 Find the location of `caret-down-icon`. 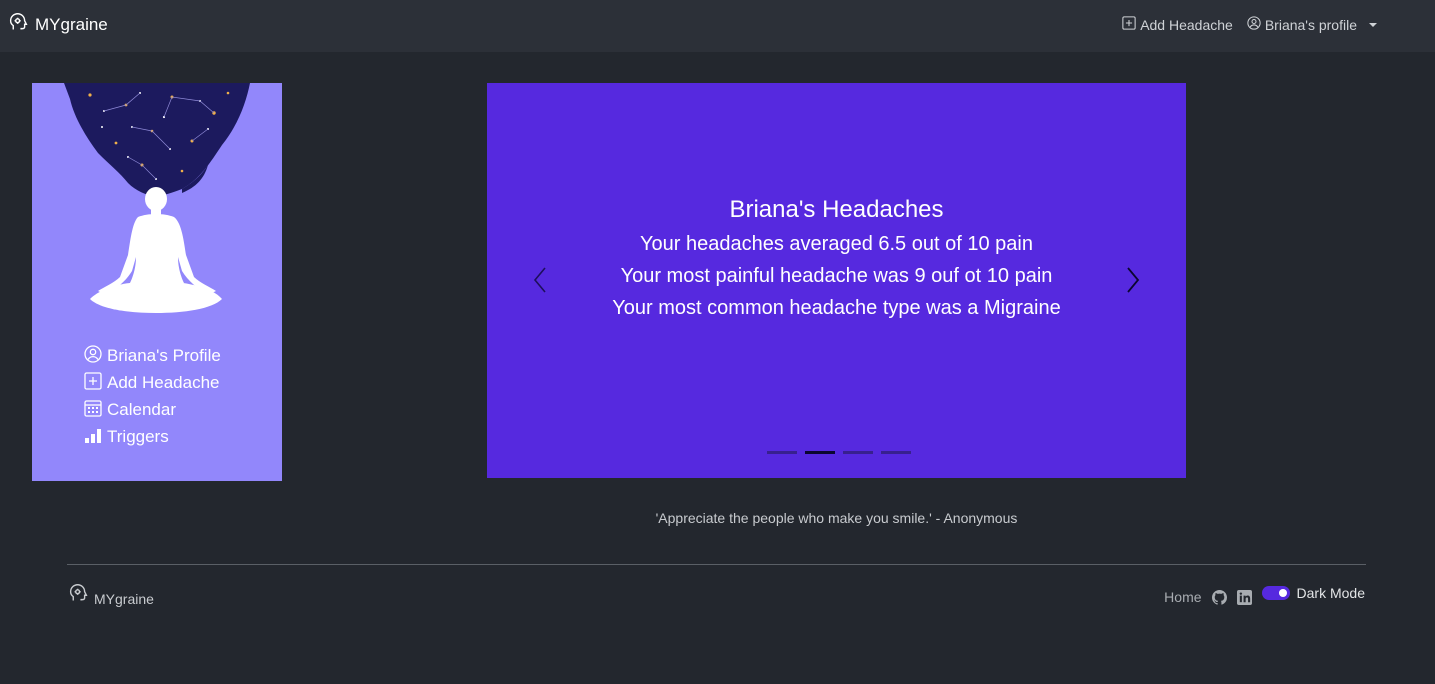

caret-down-icon is located at coordinates (1373, 24).